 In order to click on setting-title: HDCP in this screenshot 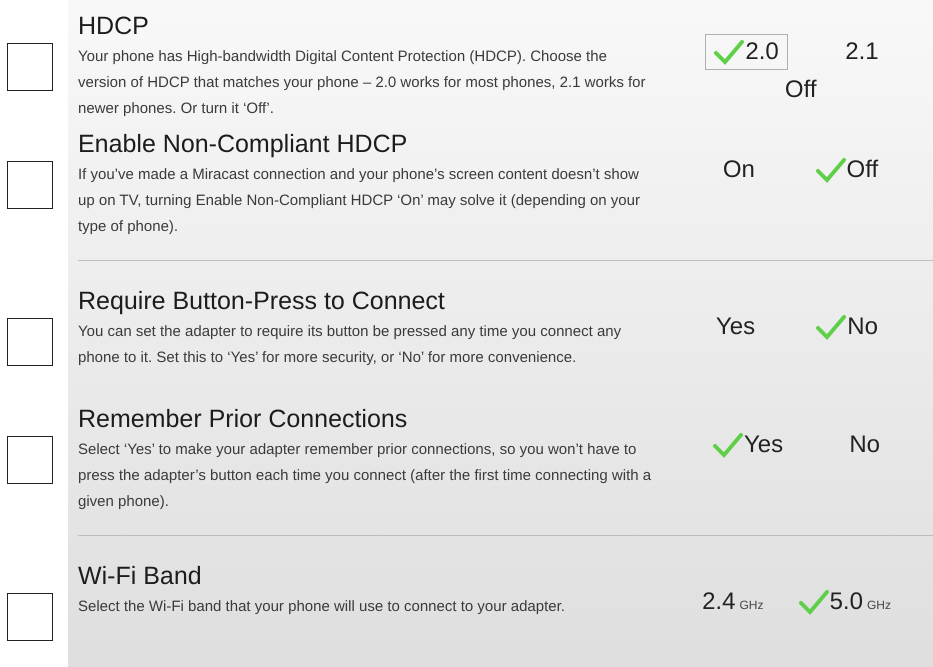, I will do `click(114, 26)`.